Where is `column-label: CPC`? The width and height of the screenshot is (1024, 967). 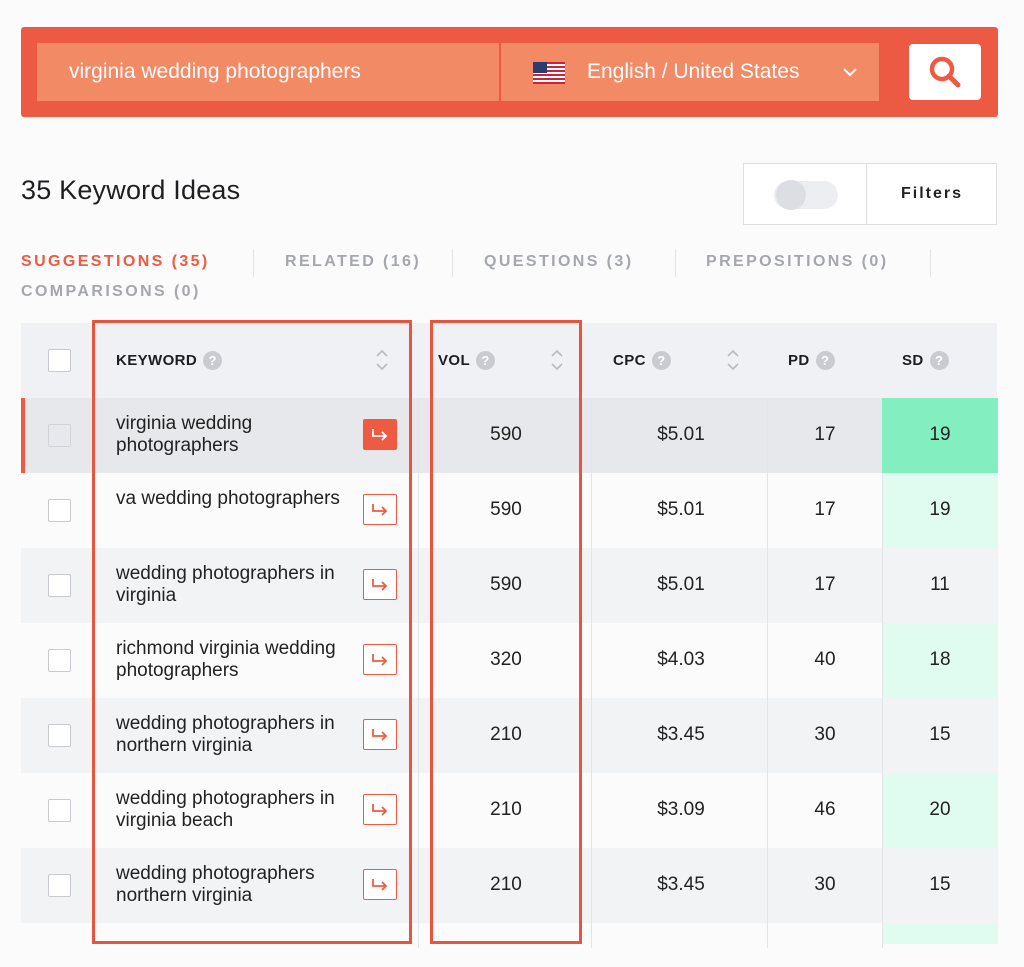
column-label: CPC is located at coordinates (629, 360).